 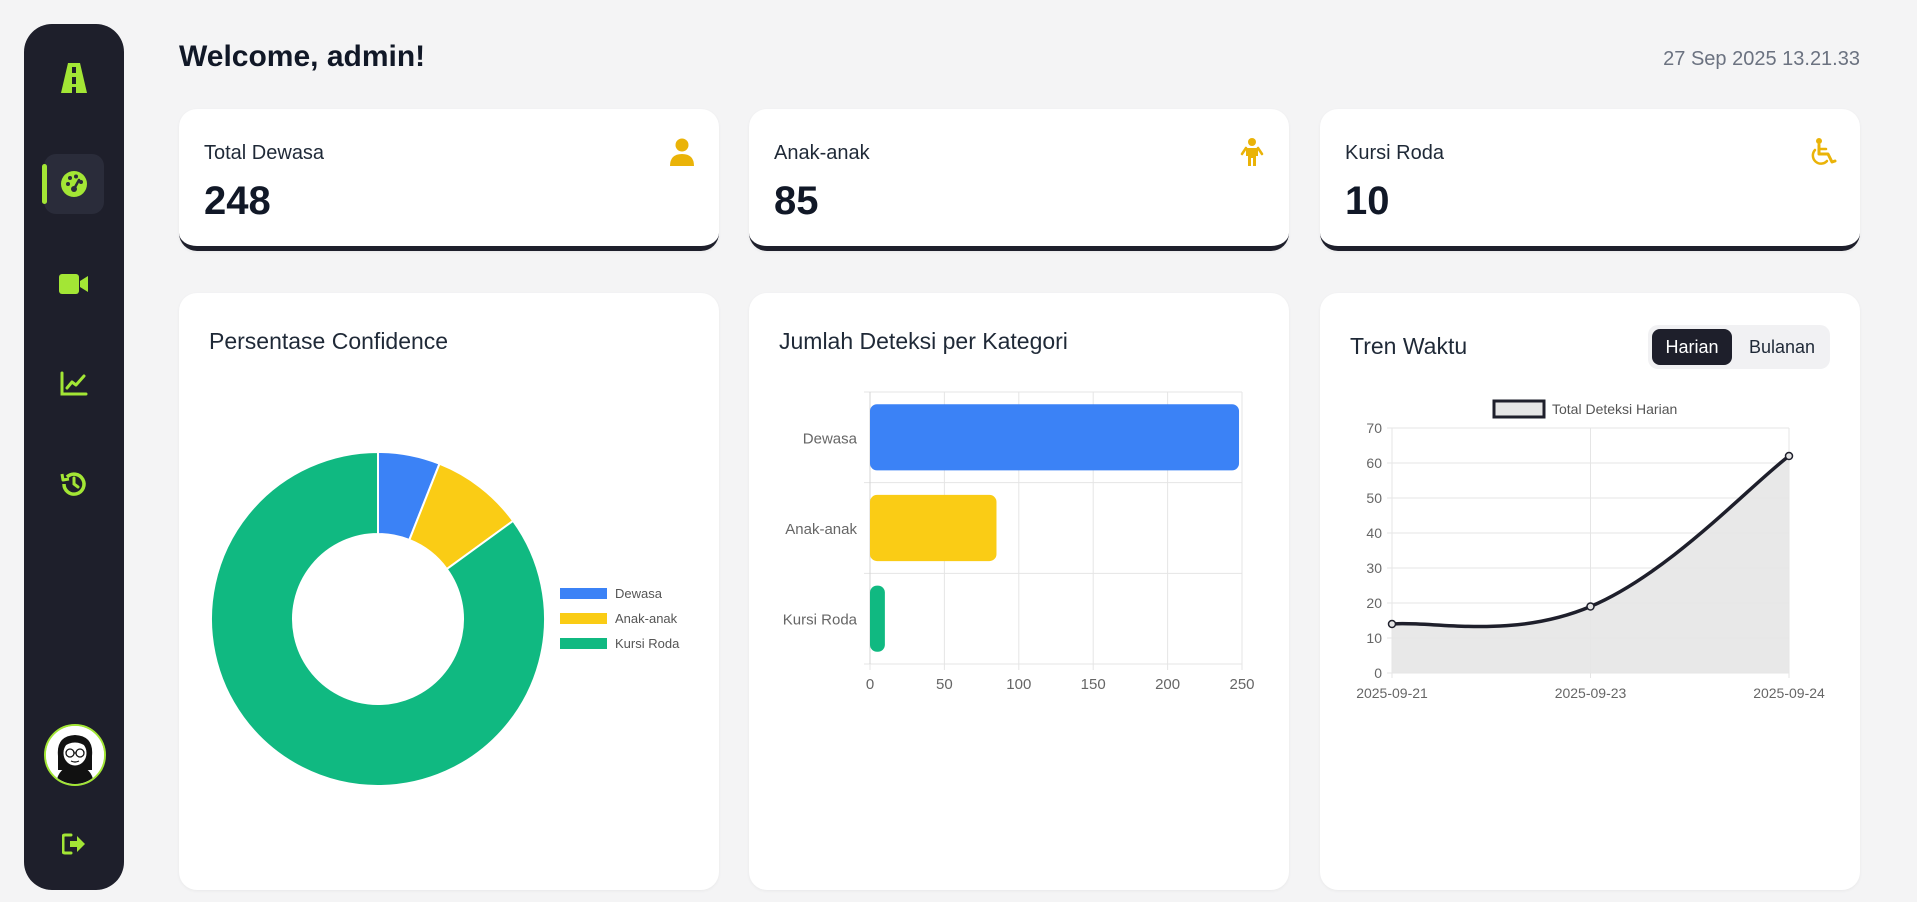 What do you see at coordinates (74, 78) in the screenshot?
I see `logo-icon` at bounding box center [74, 78].